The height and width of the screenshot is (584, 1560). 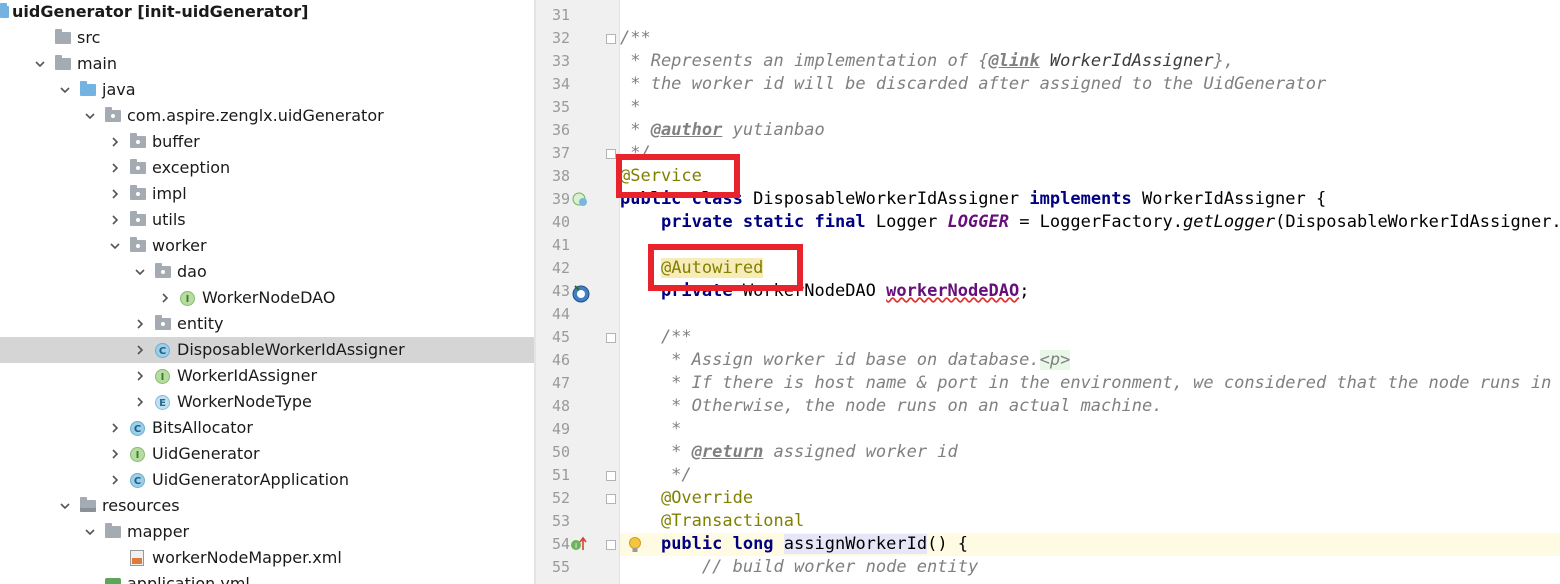 What do you see at coordinates (169, 193) in the screenshot?
I see `tree-item-name: impl` at bounding box center [169, 193].